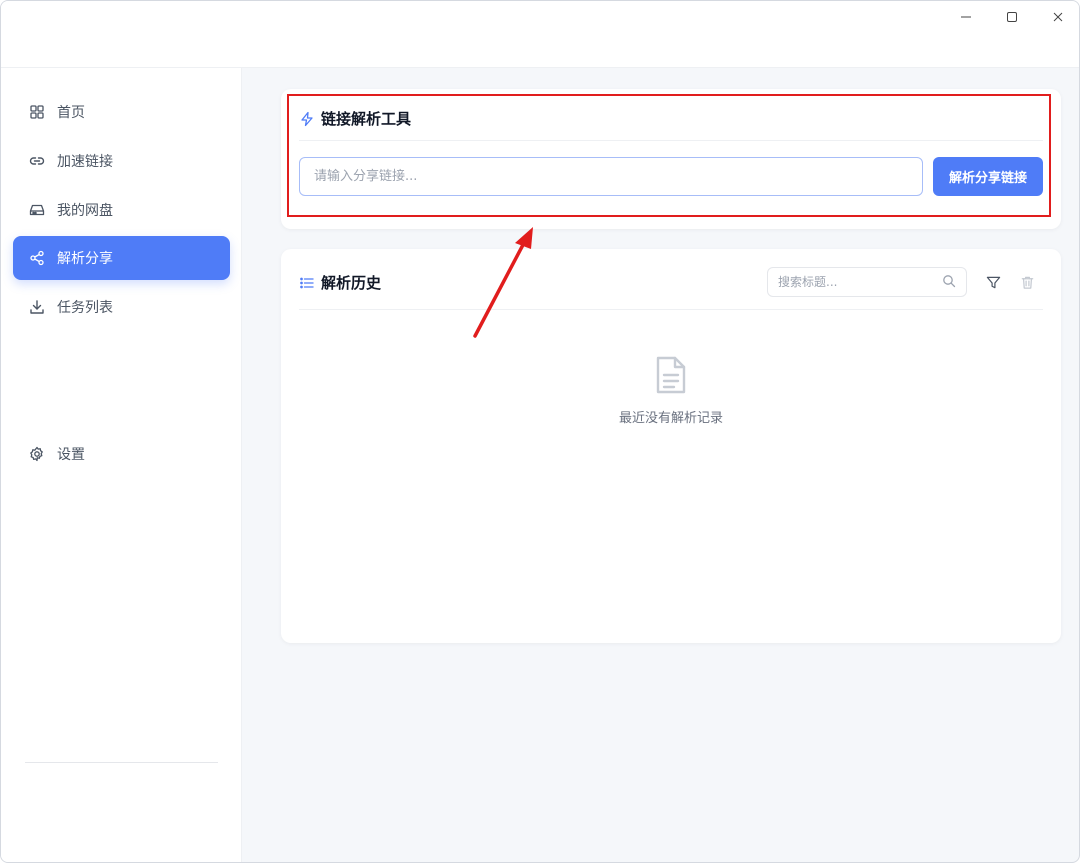  I want to click on minimize-icon, so click(966, 17).